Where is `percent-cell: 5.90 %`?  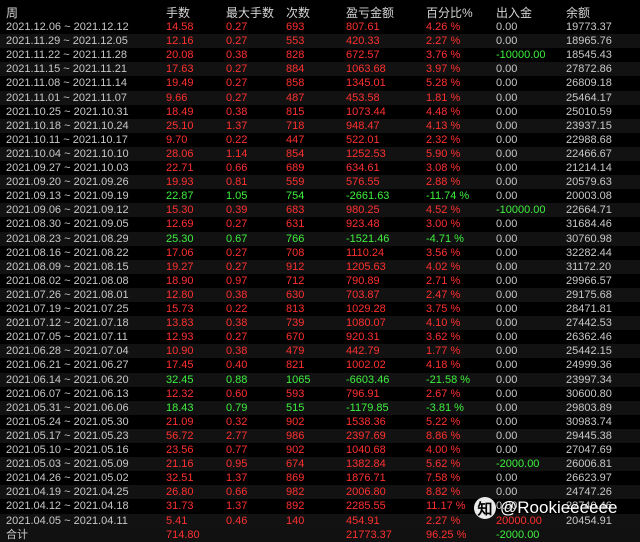 percent-cell: 5.90 % is located at coordinates (443, 153).